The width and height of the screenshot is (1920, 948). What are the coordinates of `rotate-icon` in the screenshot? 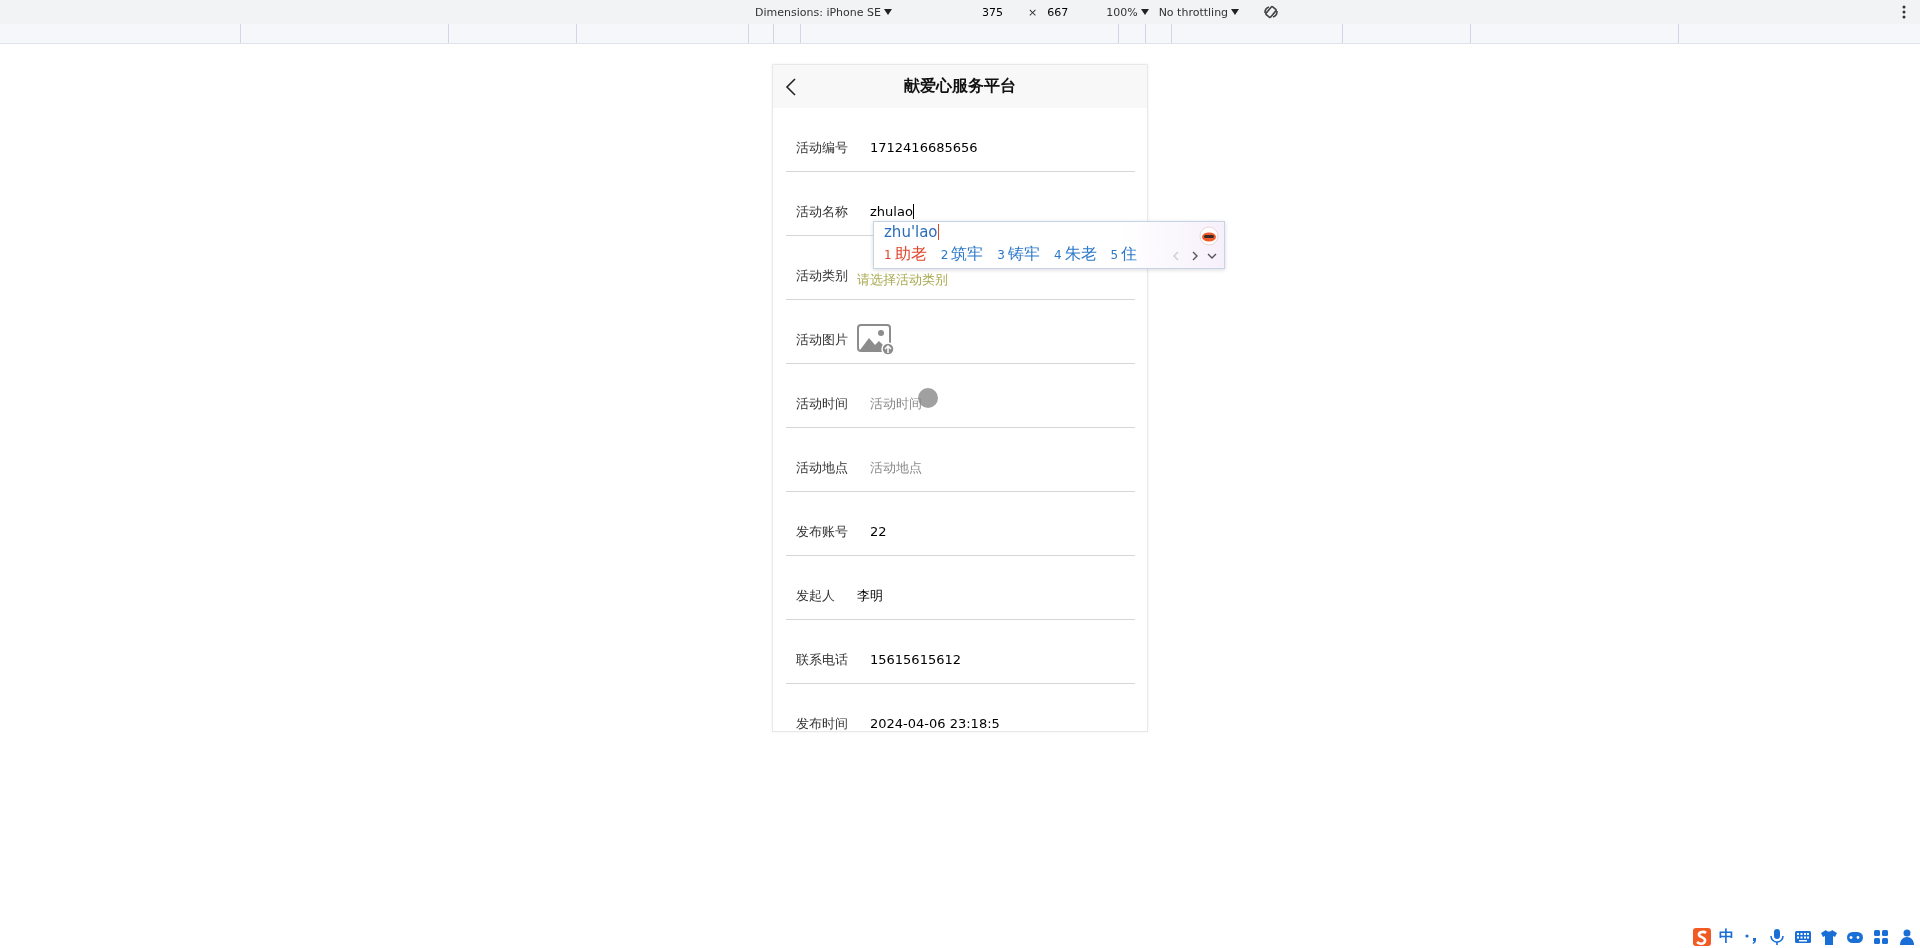 It's located at (1271, 12).